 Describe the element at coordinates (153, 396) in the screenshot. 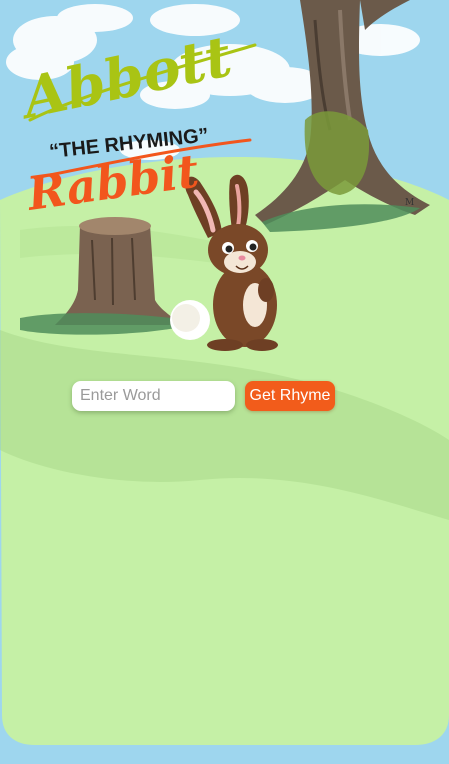

I see `word-input` at that location.